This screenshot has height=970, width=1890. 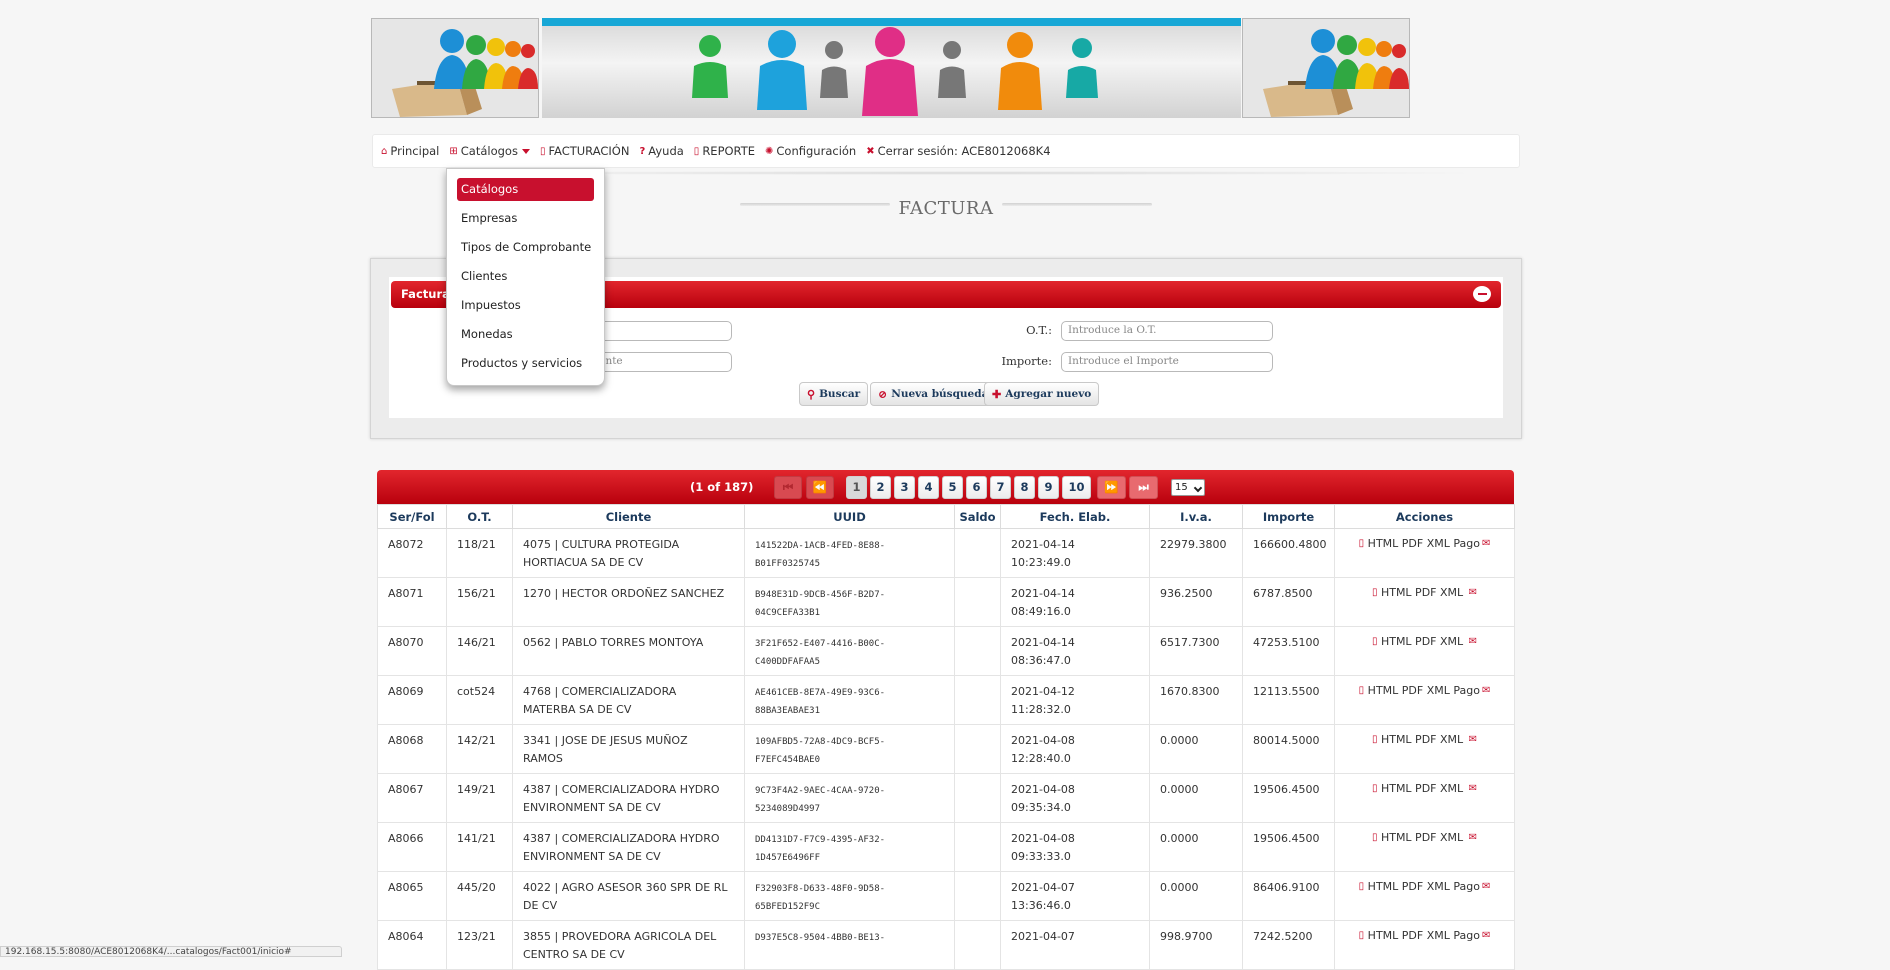 What do you see at coordinates (489, 151) in the screenshot?
I see `menu-item-catalogos: ⊞ Catálogos` at bounding box center [489, 151].